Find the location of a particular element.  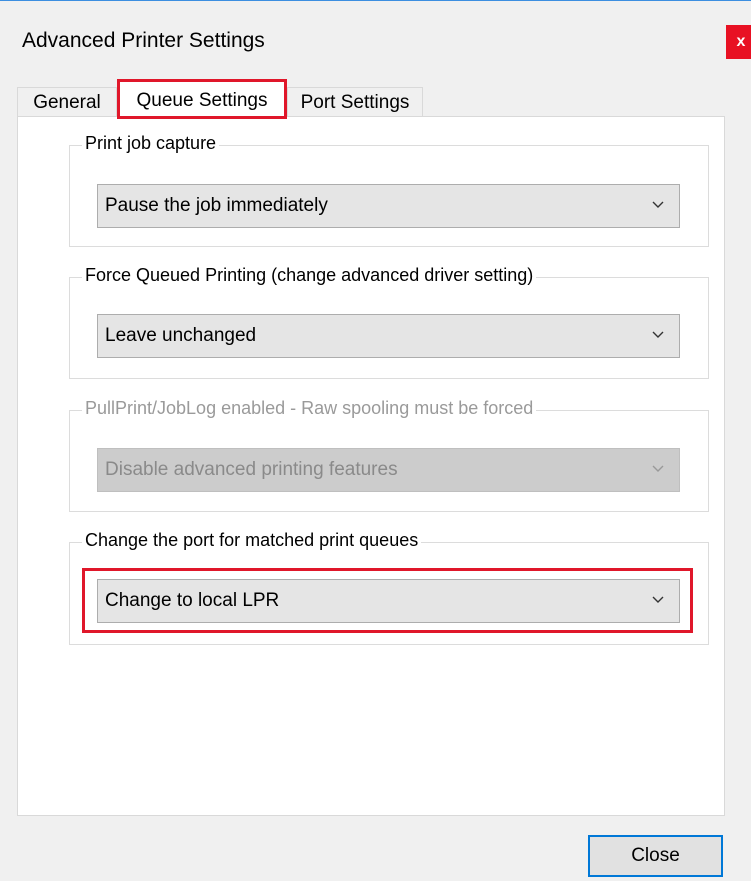

tab-port-settings: Port Settings is located at coordinates (355, 102).